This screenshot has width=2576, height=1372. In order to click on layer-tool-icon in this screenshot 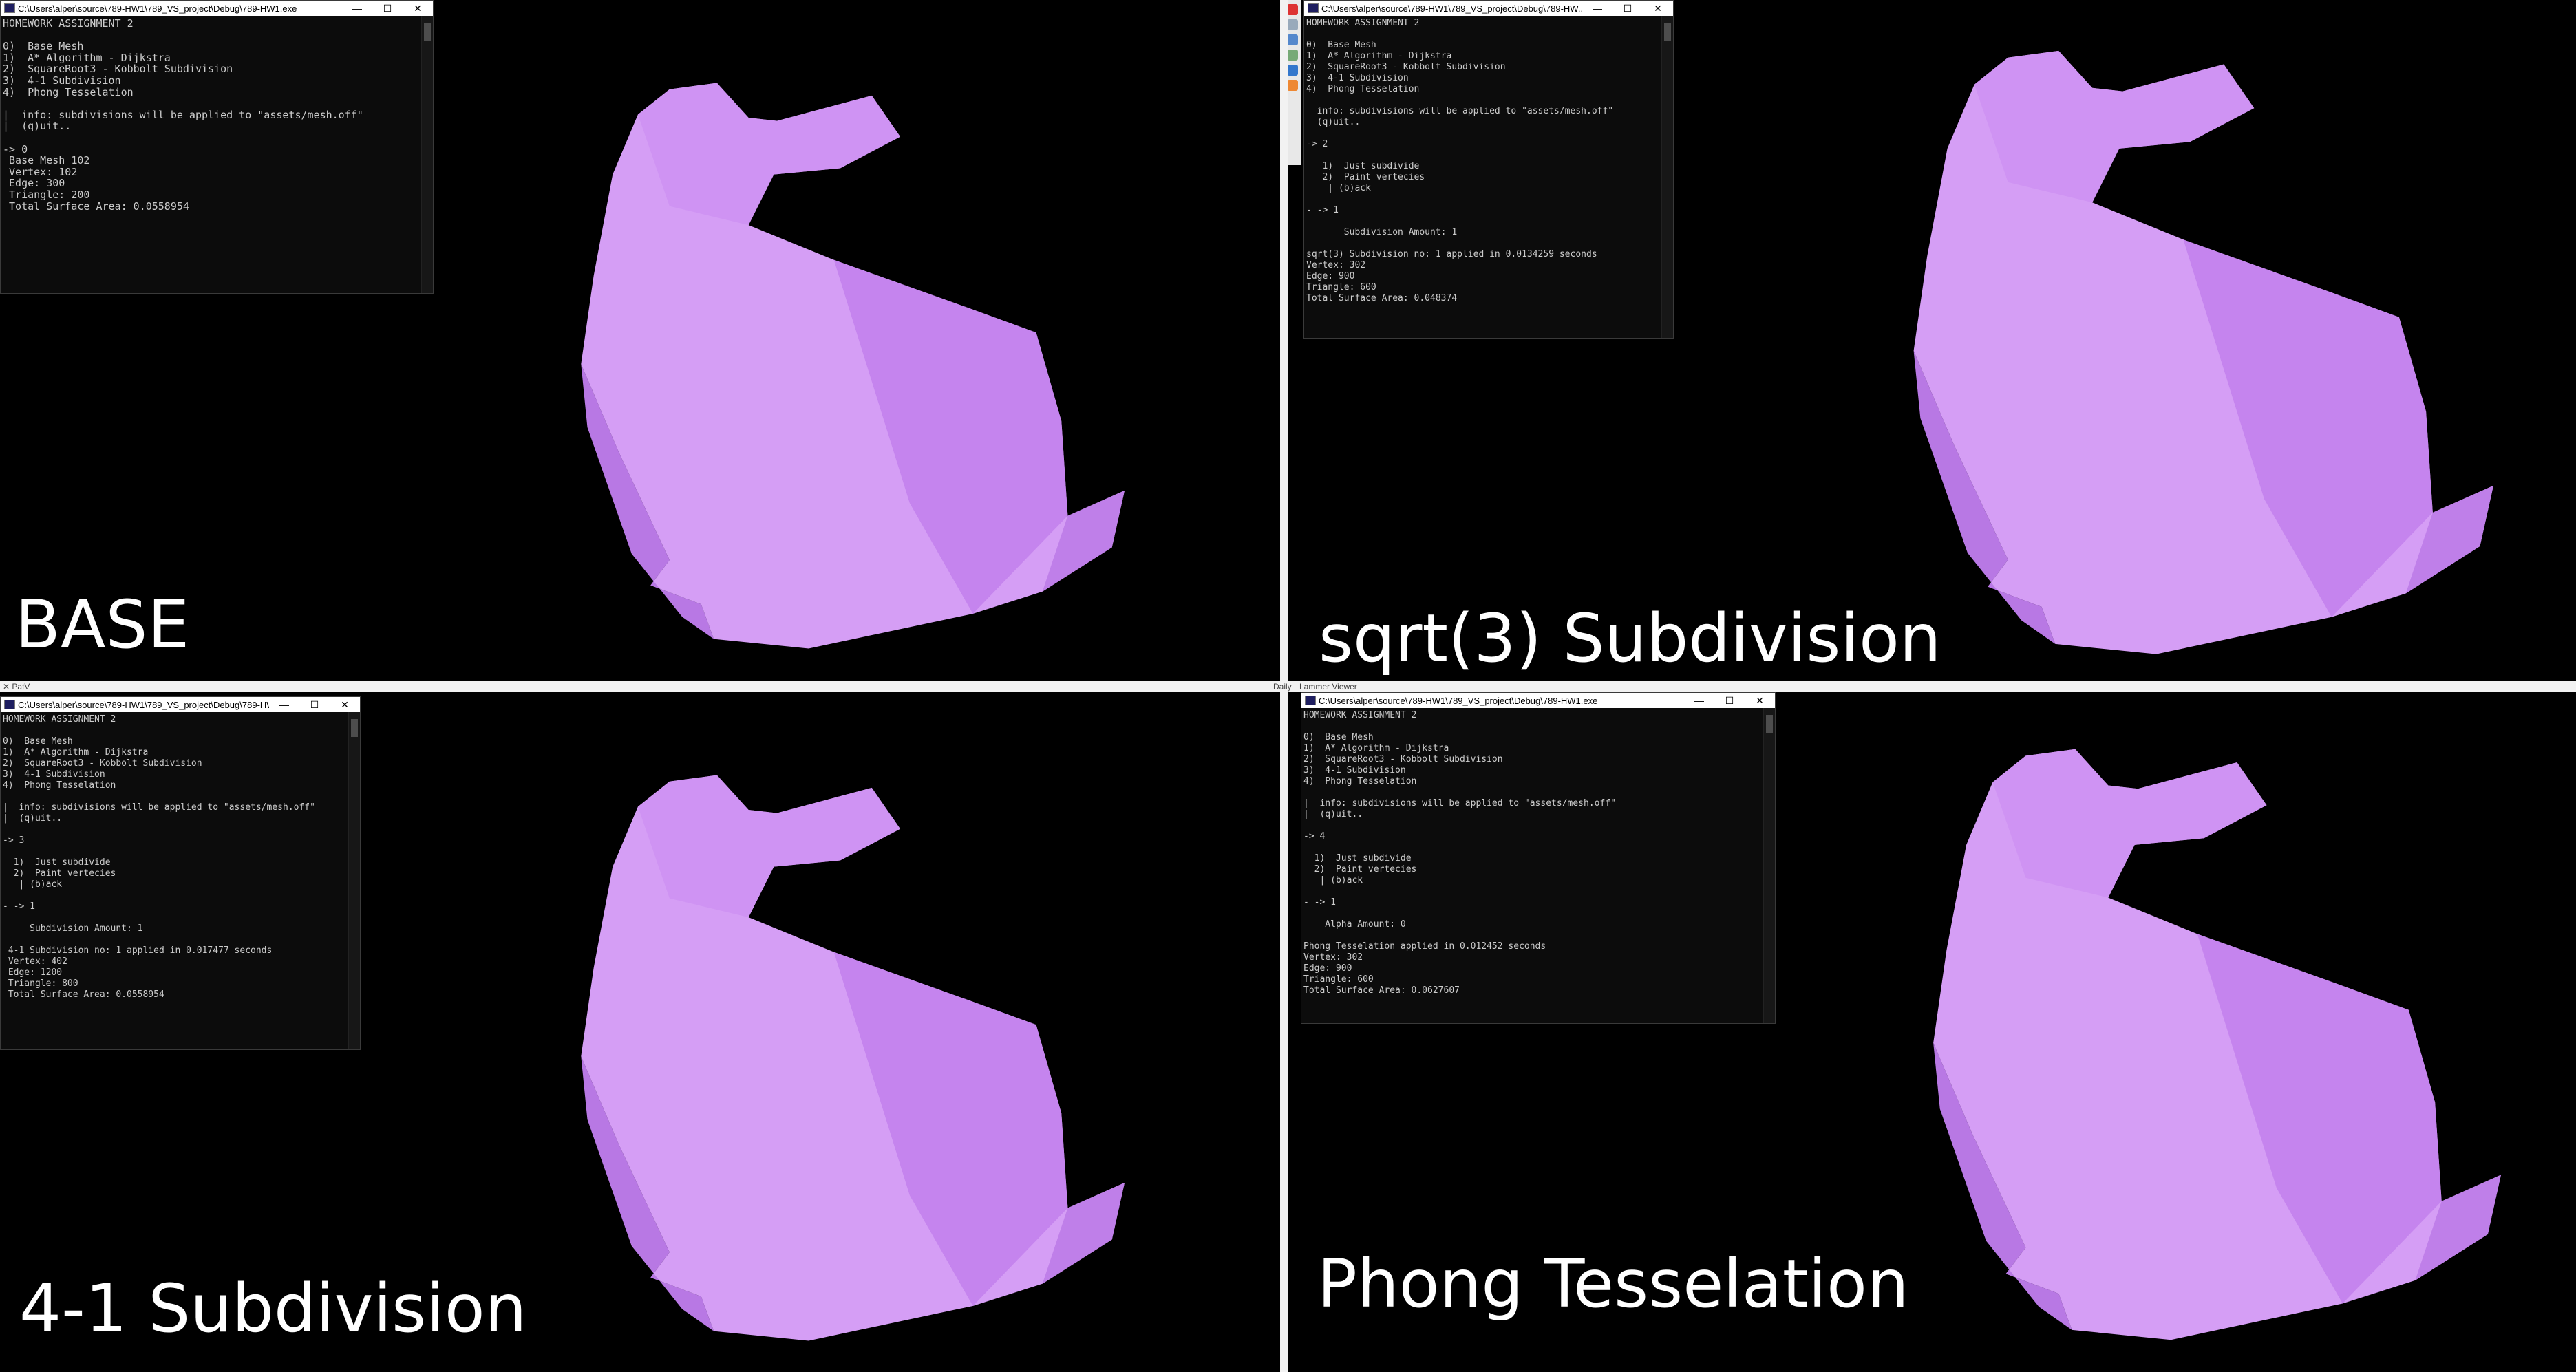, I will do `click(1292, 39)`.